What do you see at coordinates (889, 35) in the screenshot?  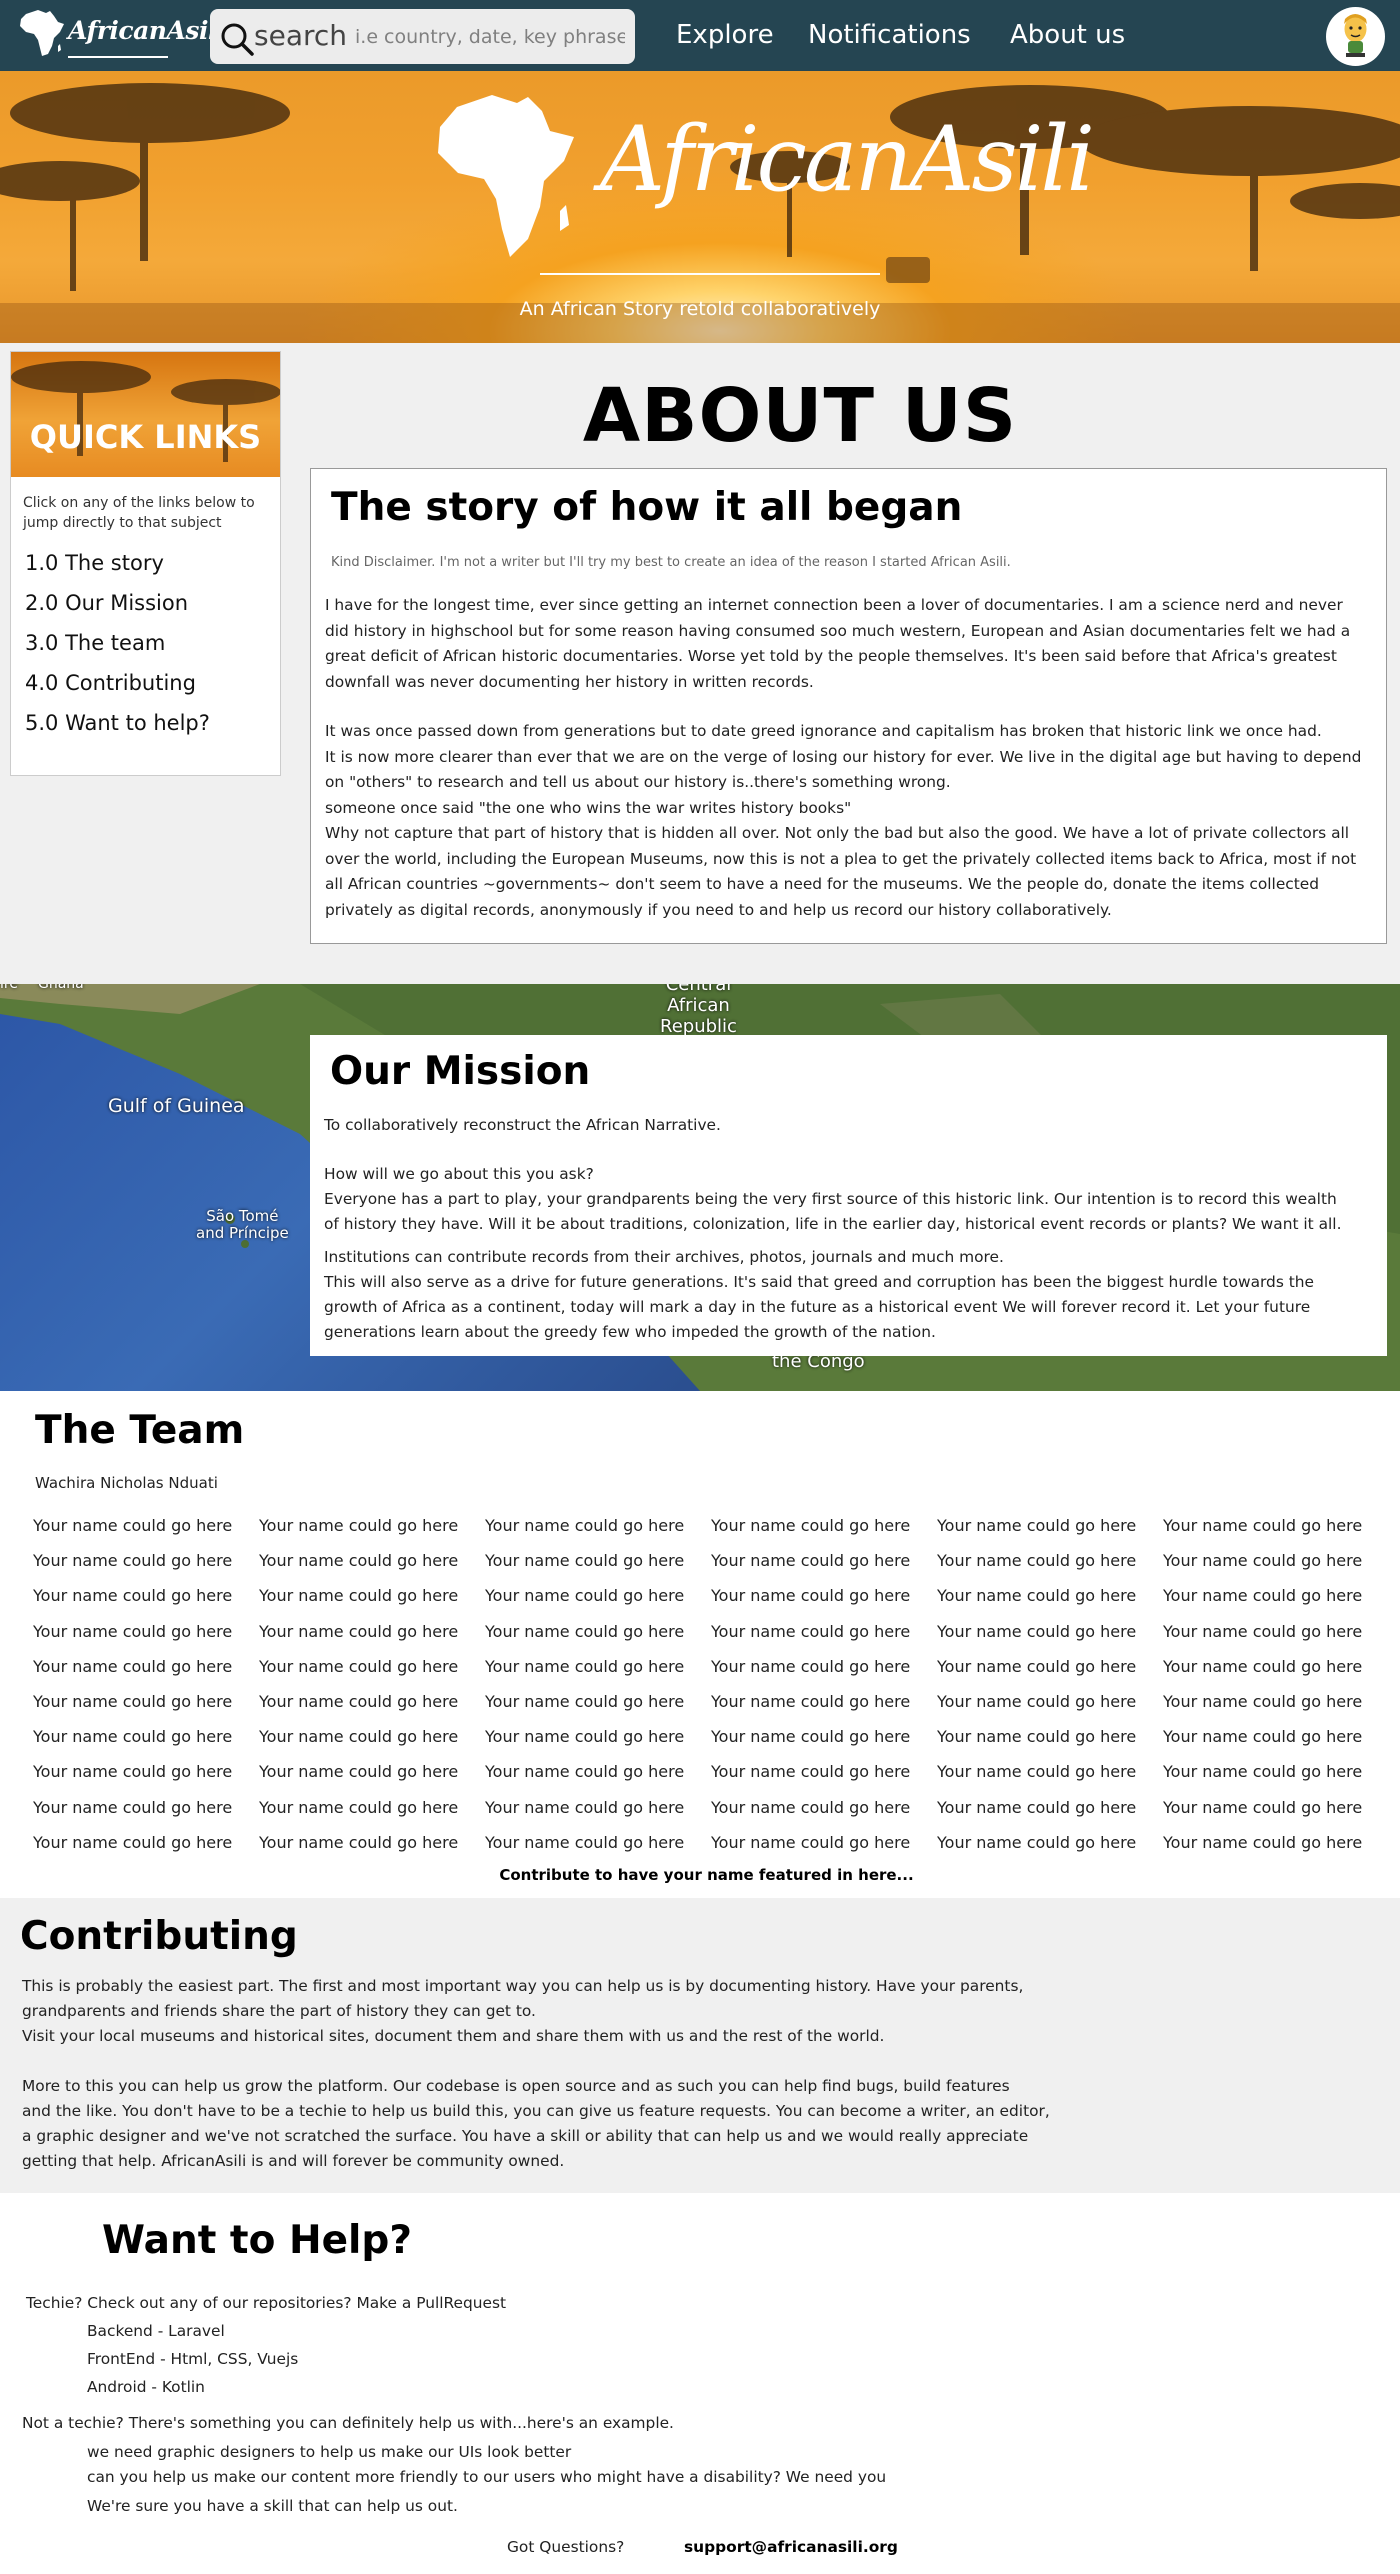 I see `nav-notifications-link: Notifications` at bounding box center [889, 35].